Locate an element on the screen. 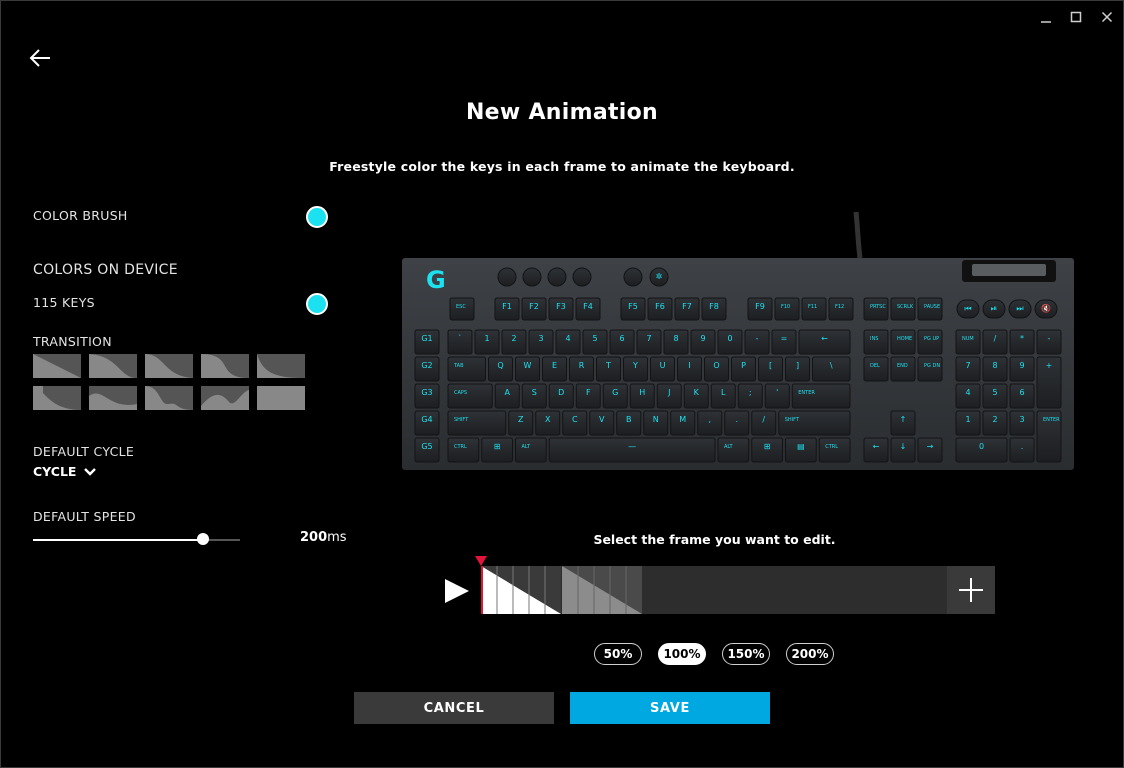 This screenshot has height=768, width=1124. key-g4: G4 is located at coordinates (427, 423).